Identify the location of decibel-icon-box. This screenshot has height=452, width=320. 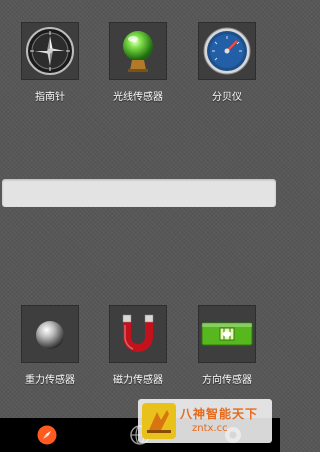
(227, 51).